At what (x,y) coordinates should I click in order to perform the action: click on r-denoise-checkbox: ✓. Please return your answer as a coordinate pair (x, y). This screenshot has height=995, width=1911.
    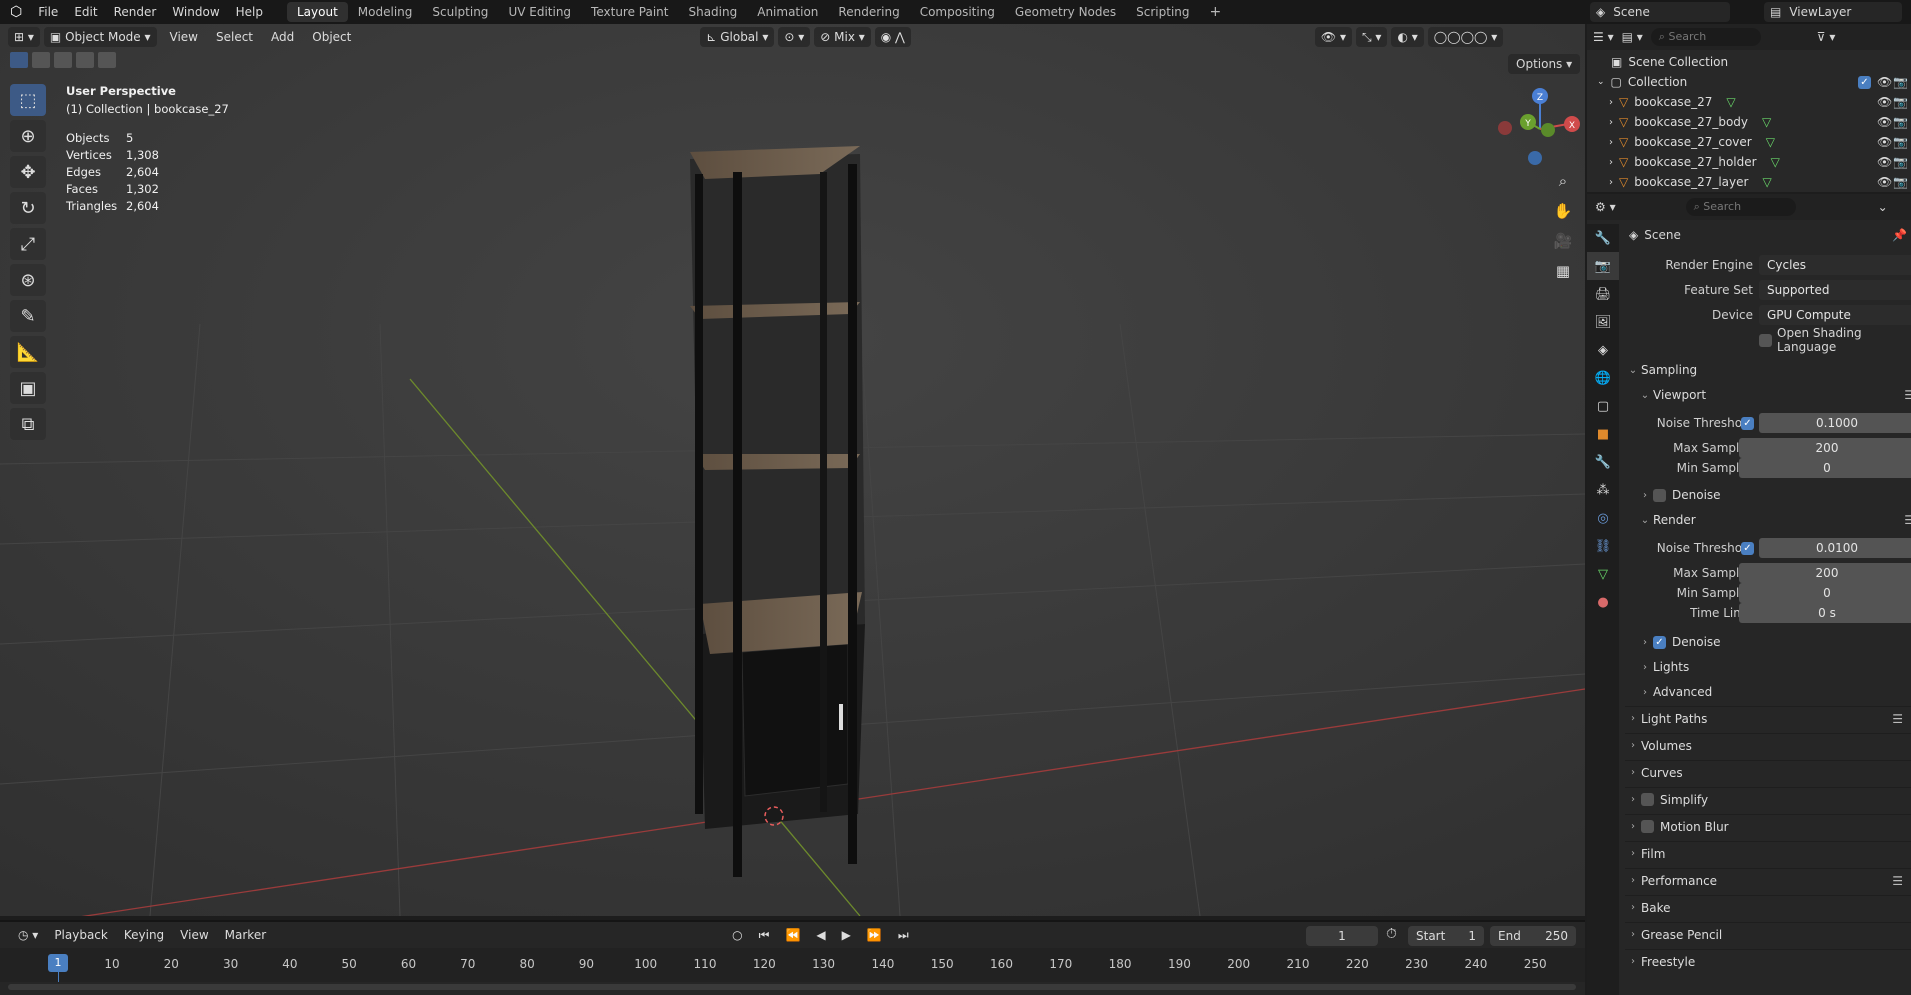
    Looking at the image, I should click on (1659, 642).